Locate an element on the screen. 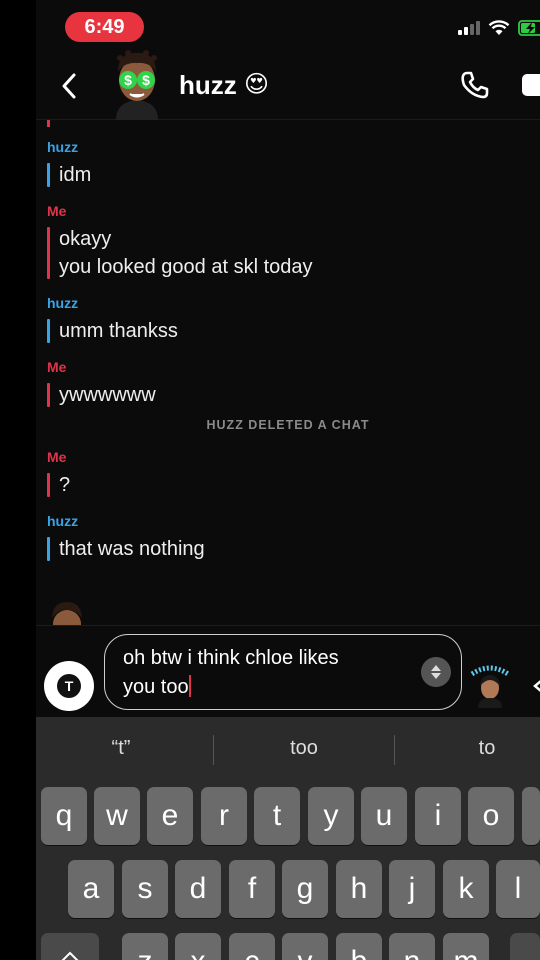 This screenshot has height=960, width=540. shift-key is located at coordinates (70, 946).